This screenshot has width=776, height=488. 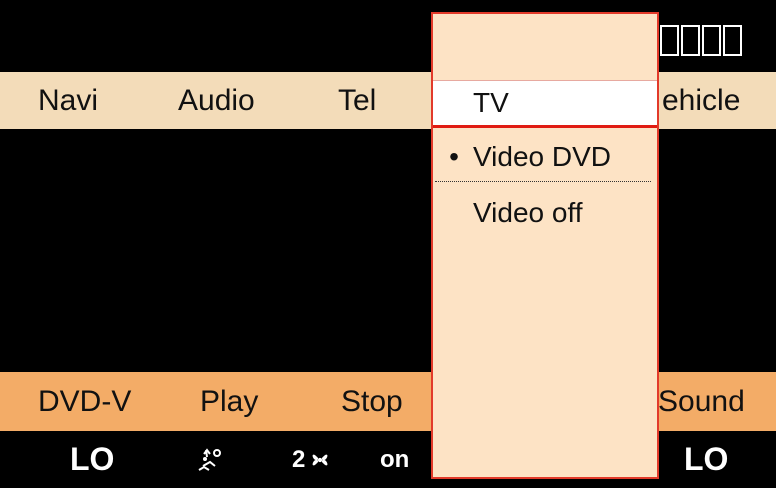 What do you see at coordinates (298, 459) in the screenshot?
I see `fan-speed-value: 2` at bounding box center [298, 459].